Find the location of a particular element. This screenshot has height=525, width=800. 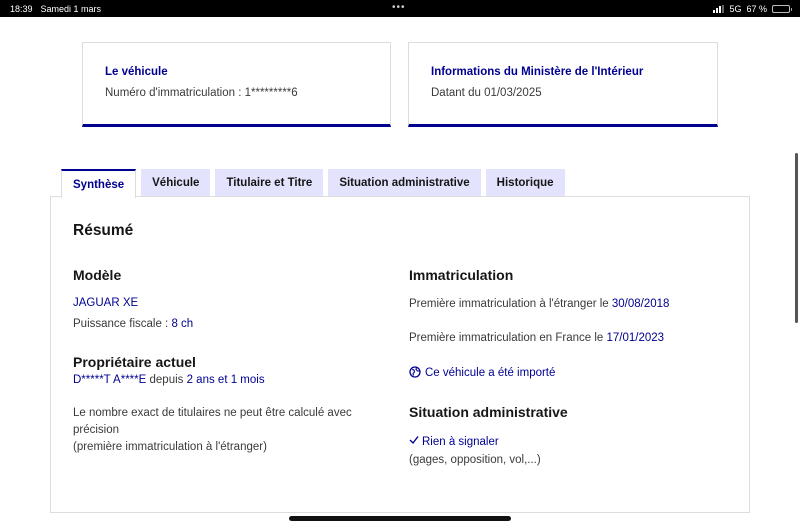

network-type: 5G is located at coordinates (735, 8).